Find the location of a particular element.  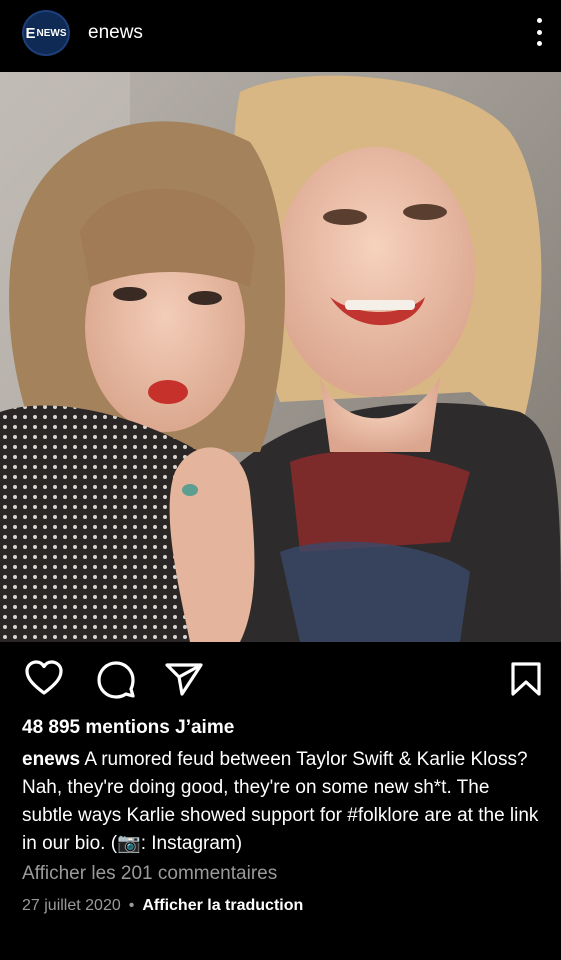

heart-icon is located at coordinates (44, 680).